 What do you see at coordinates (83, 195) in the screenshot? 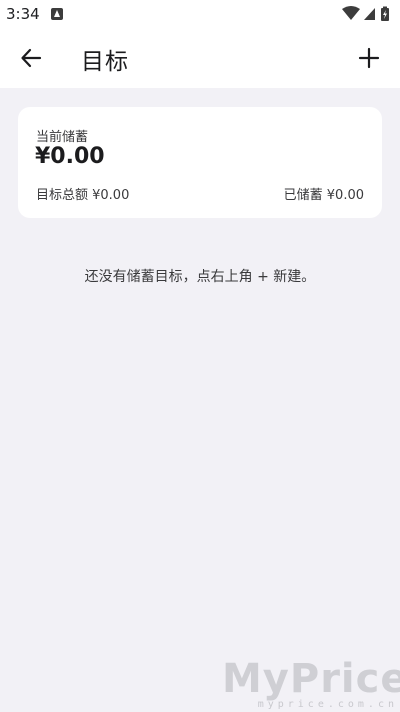
I see `target-total-text: 目标总额 ¥0.00` at bounding box center [83, 195].